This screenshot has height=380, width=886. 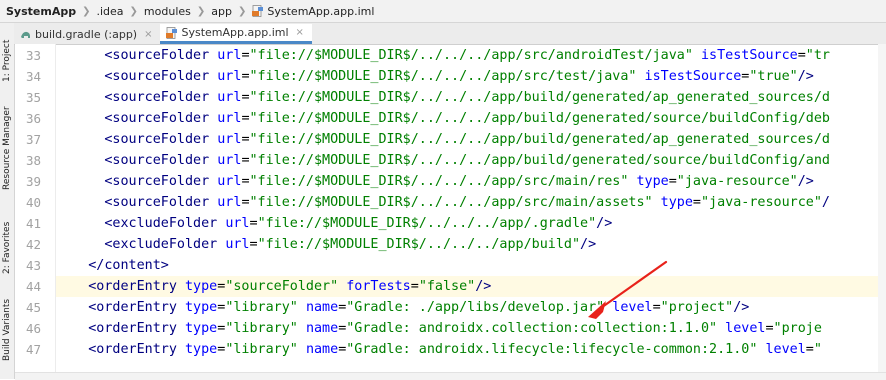 I want to click on code-token-val: "Gradle: ./app/libs/develop.jar", so click(x=475, y=307).